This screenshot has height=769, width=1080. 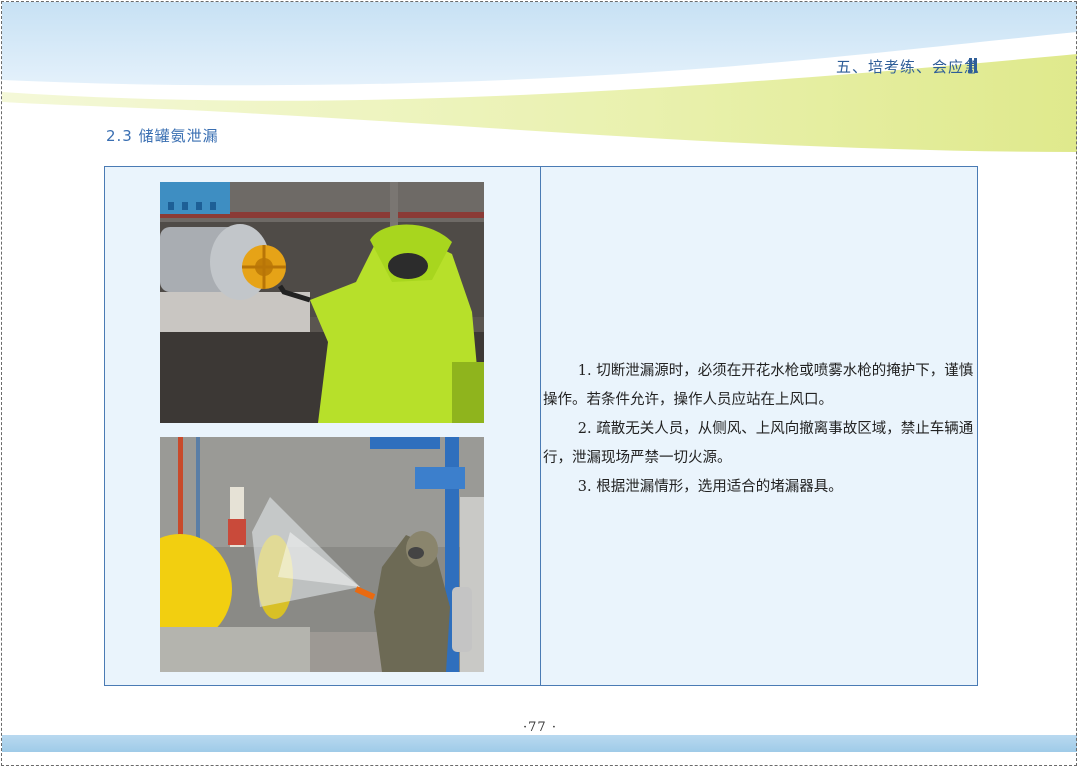 What do you see at coordinates (907, 67) in the screenshot?
I see `section-header: 五、培考练、会应急` at bounding box center [907, 67].